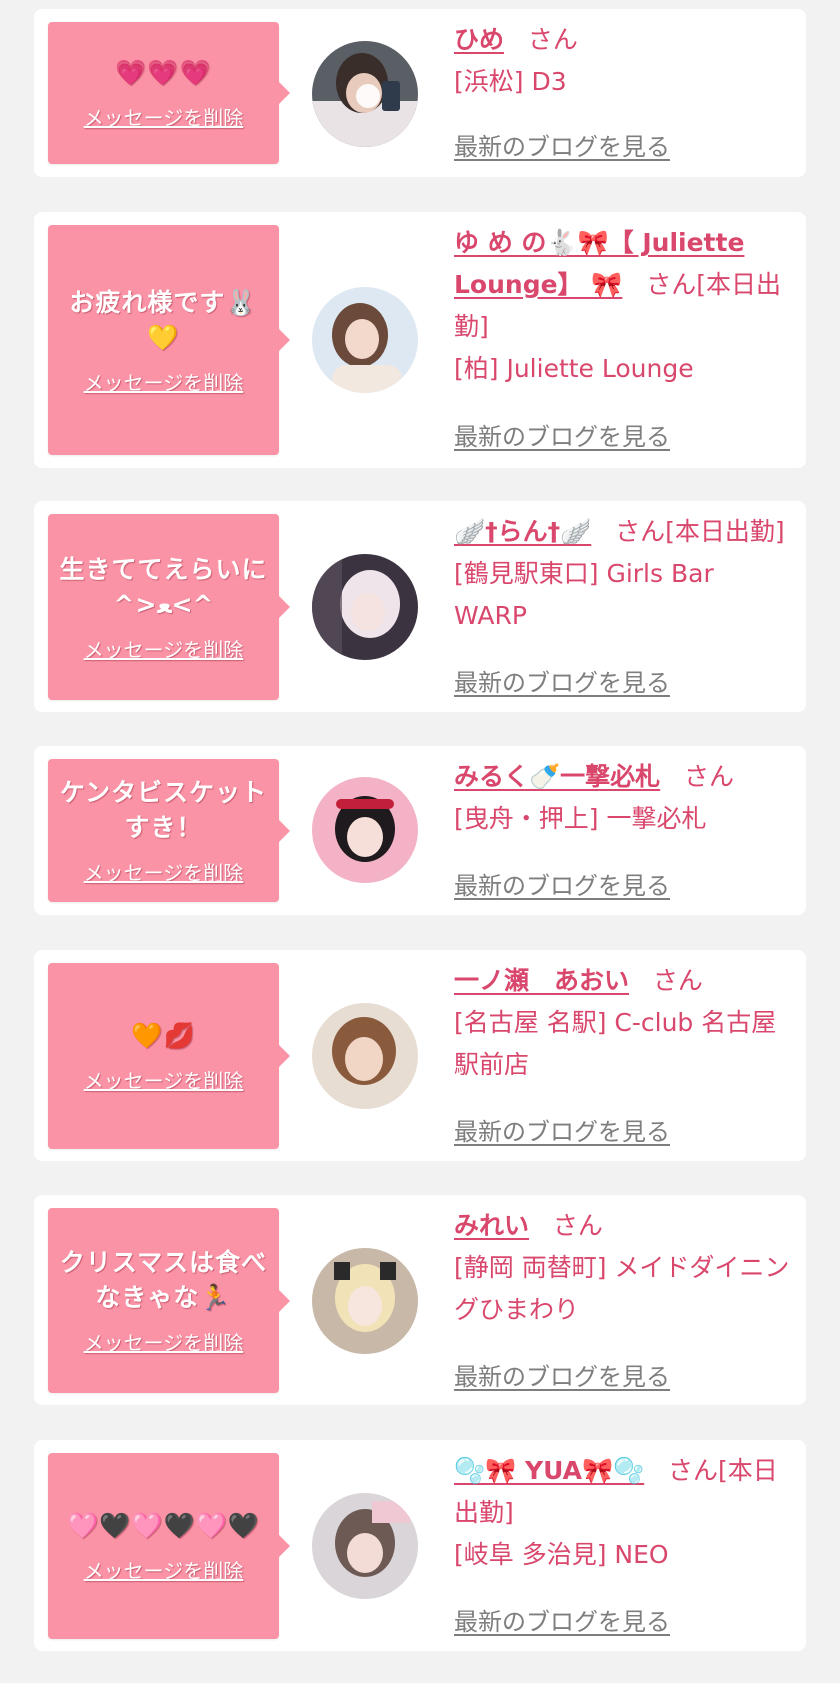 Image resolution: width=840 pixels, height=1683 pixels. Describe the element at coordinates (623, 1513) in the screenshot. I see `cast-info: 🫧🎀 YUA🎀🫧 さん[本日出勤] [岐阜 多治見] NEO` at that location.